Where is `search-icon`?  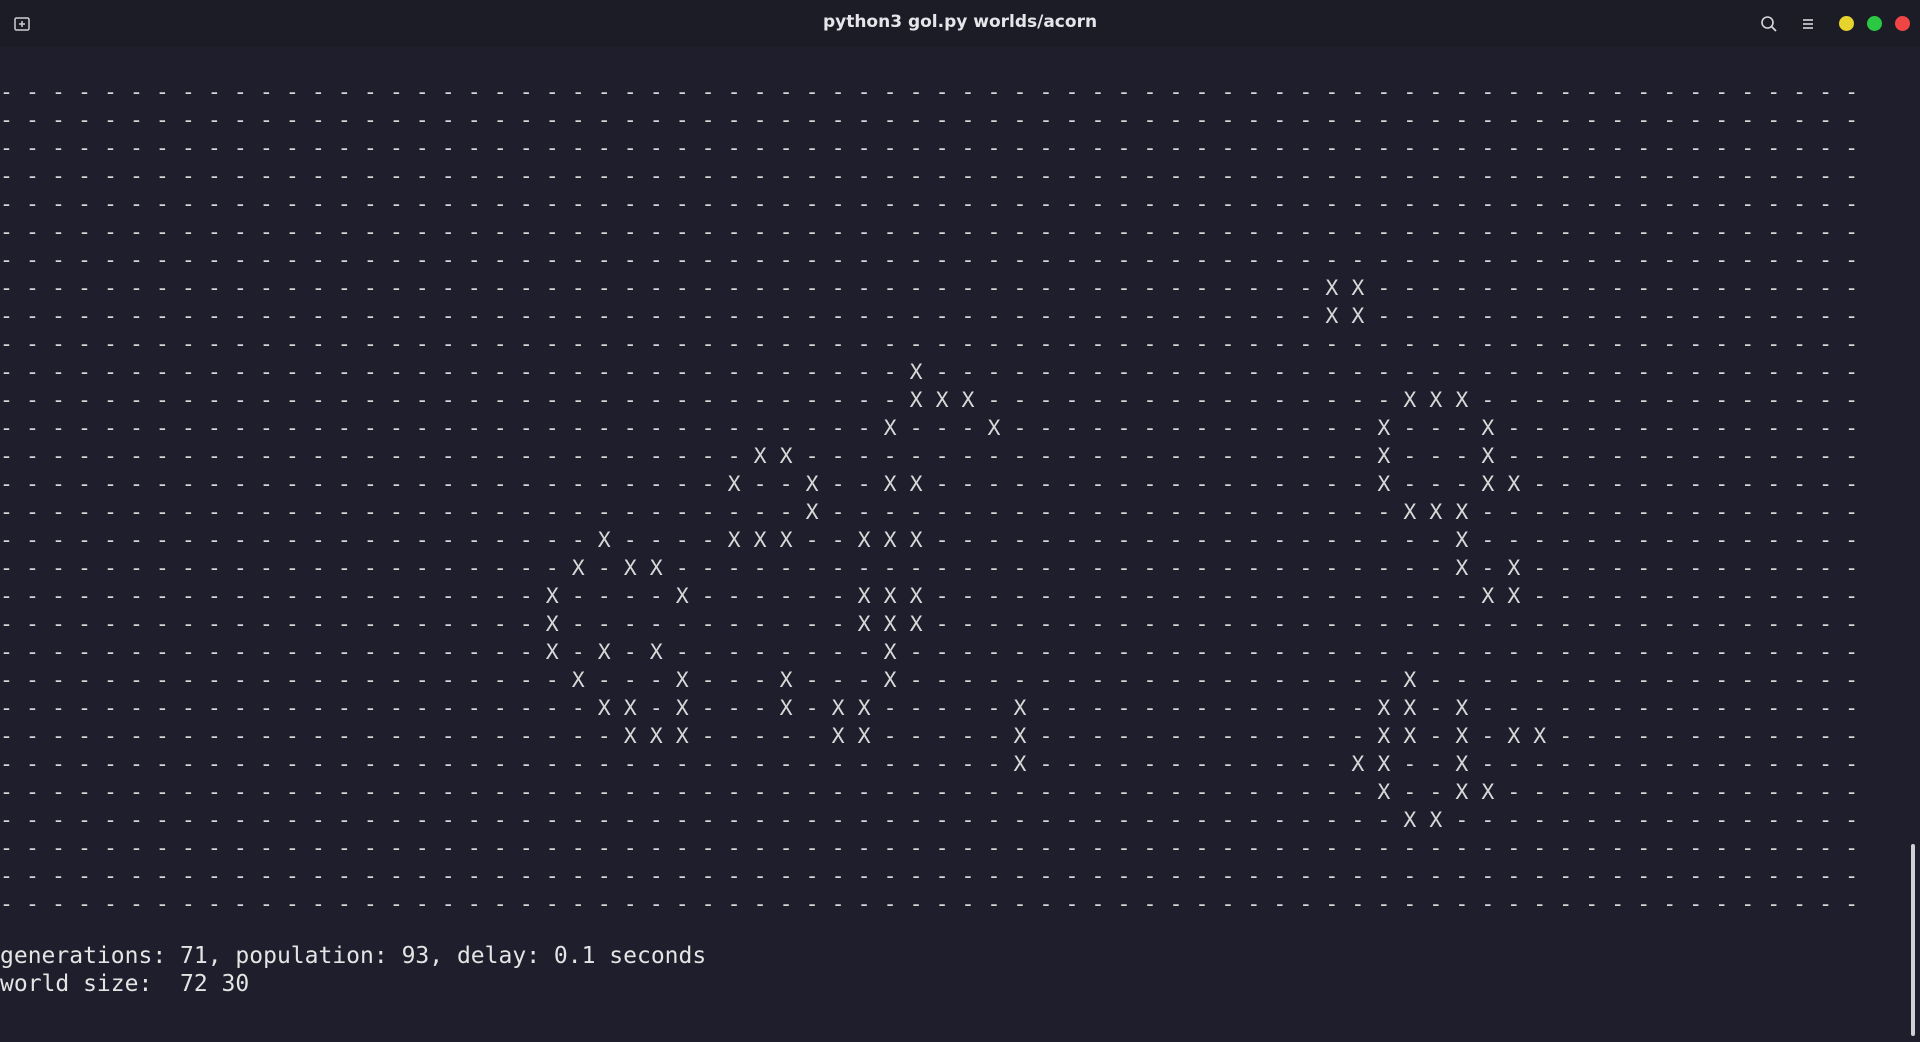 search-icon is located at coordinates (1769, 24).